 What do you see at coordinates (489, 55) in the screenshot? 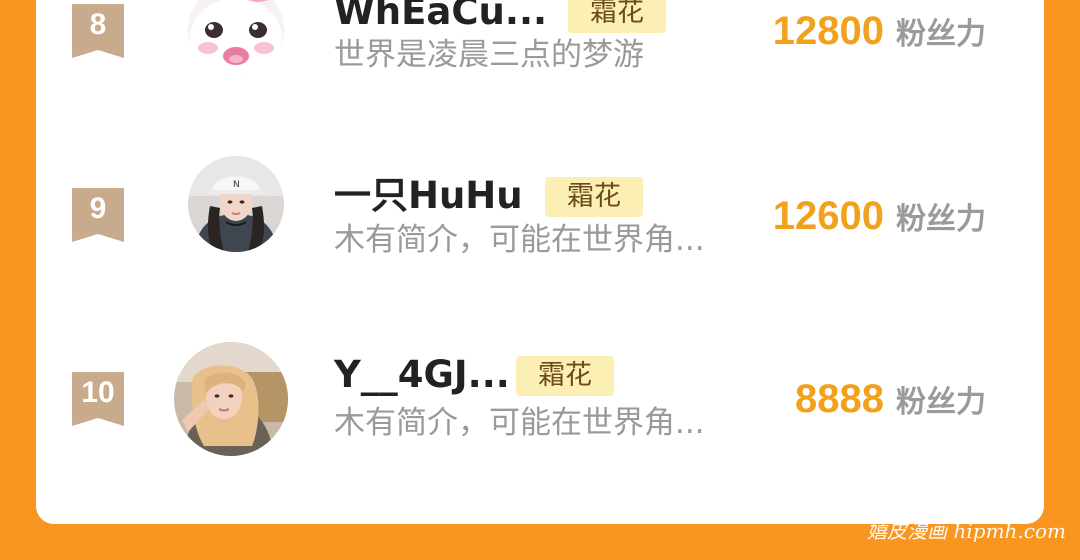
I see `user-bio: 世界是凌晨三点的梦游` at bounding box center [489, 55].